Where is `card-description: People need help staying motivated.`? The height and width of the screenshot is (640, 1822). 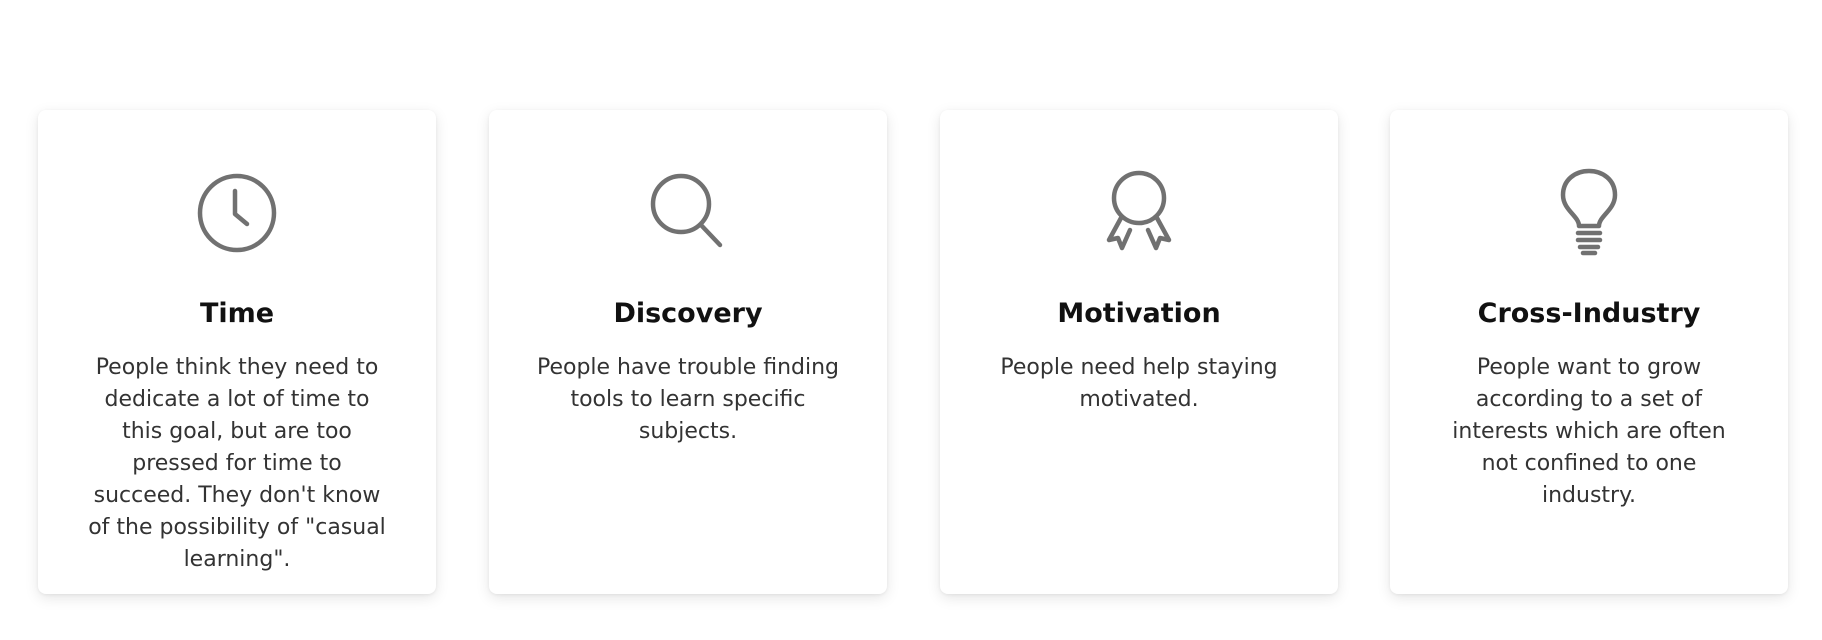
card-description: People need help staying motivated. is located at coordinates (1139, 383).